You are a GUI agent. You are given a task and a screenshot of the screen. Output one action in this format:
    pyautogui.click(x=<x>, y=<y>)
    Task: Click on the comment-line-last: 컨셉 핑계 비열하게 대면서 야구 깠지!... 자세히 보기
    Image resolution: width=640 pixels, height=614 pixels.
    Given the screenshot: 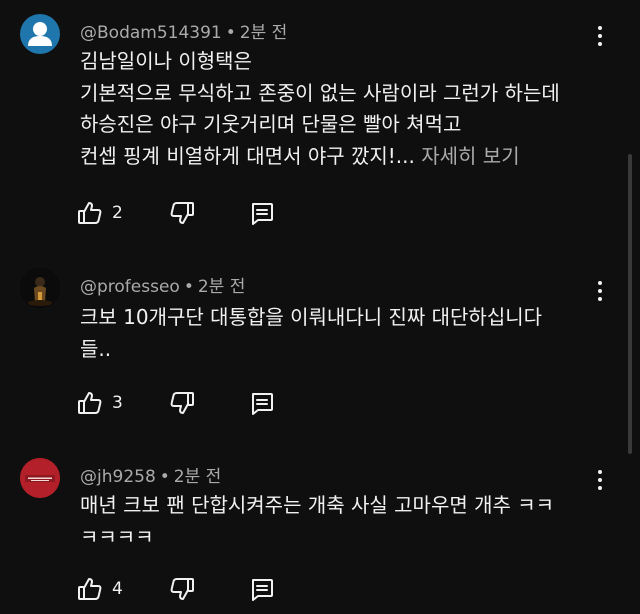 What is the action you would take?
    pyautogui.click(x=340, y=157)
    